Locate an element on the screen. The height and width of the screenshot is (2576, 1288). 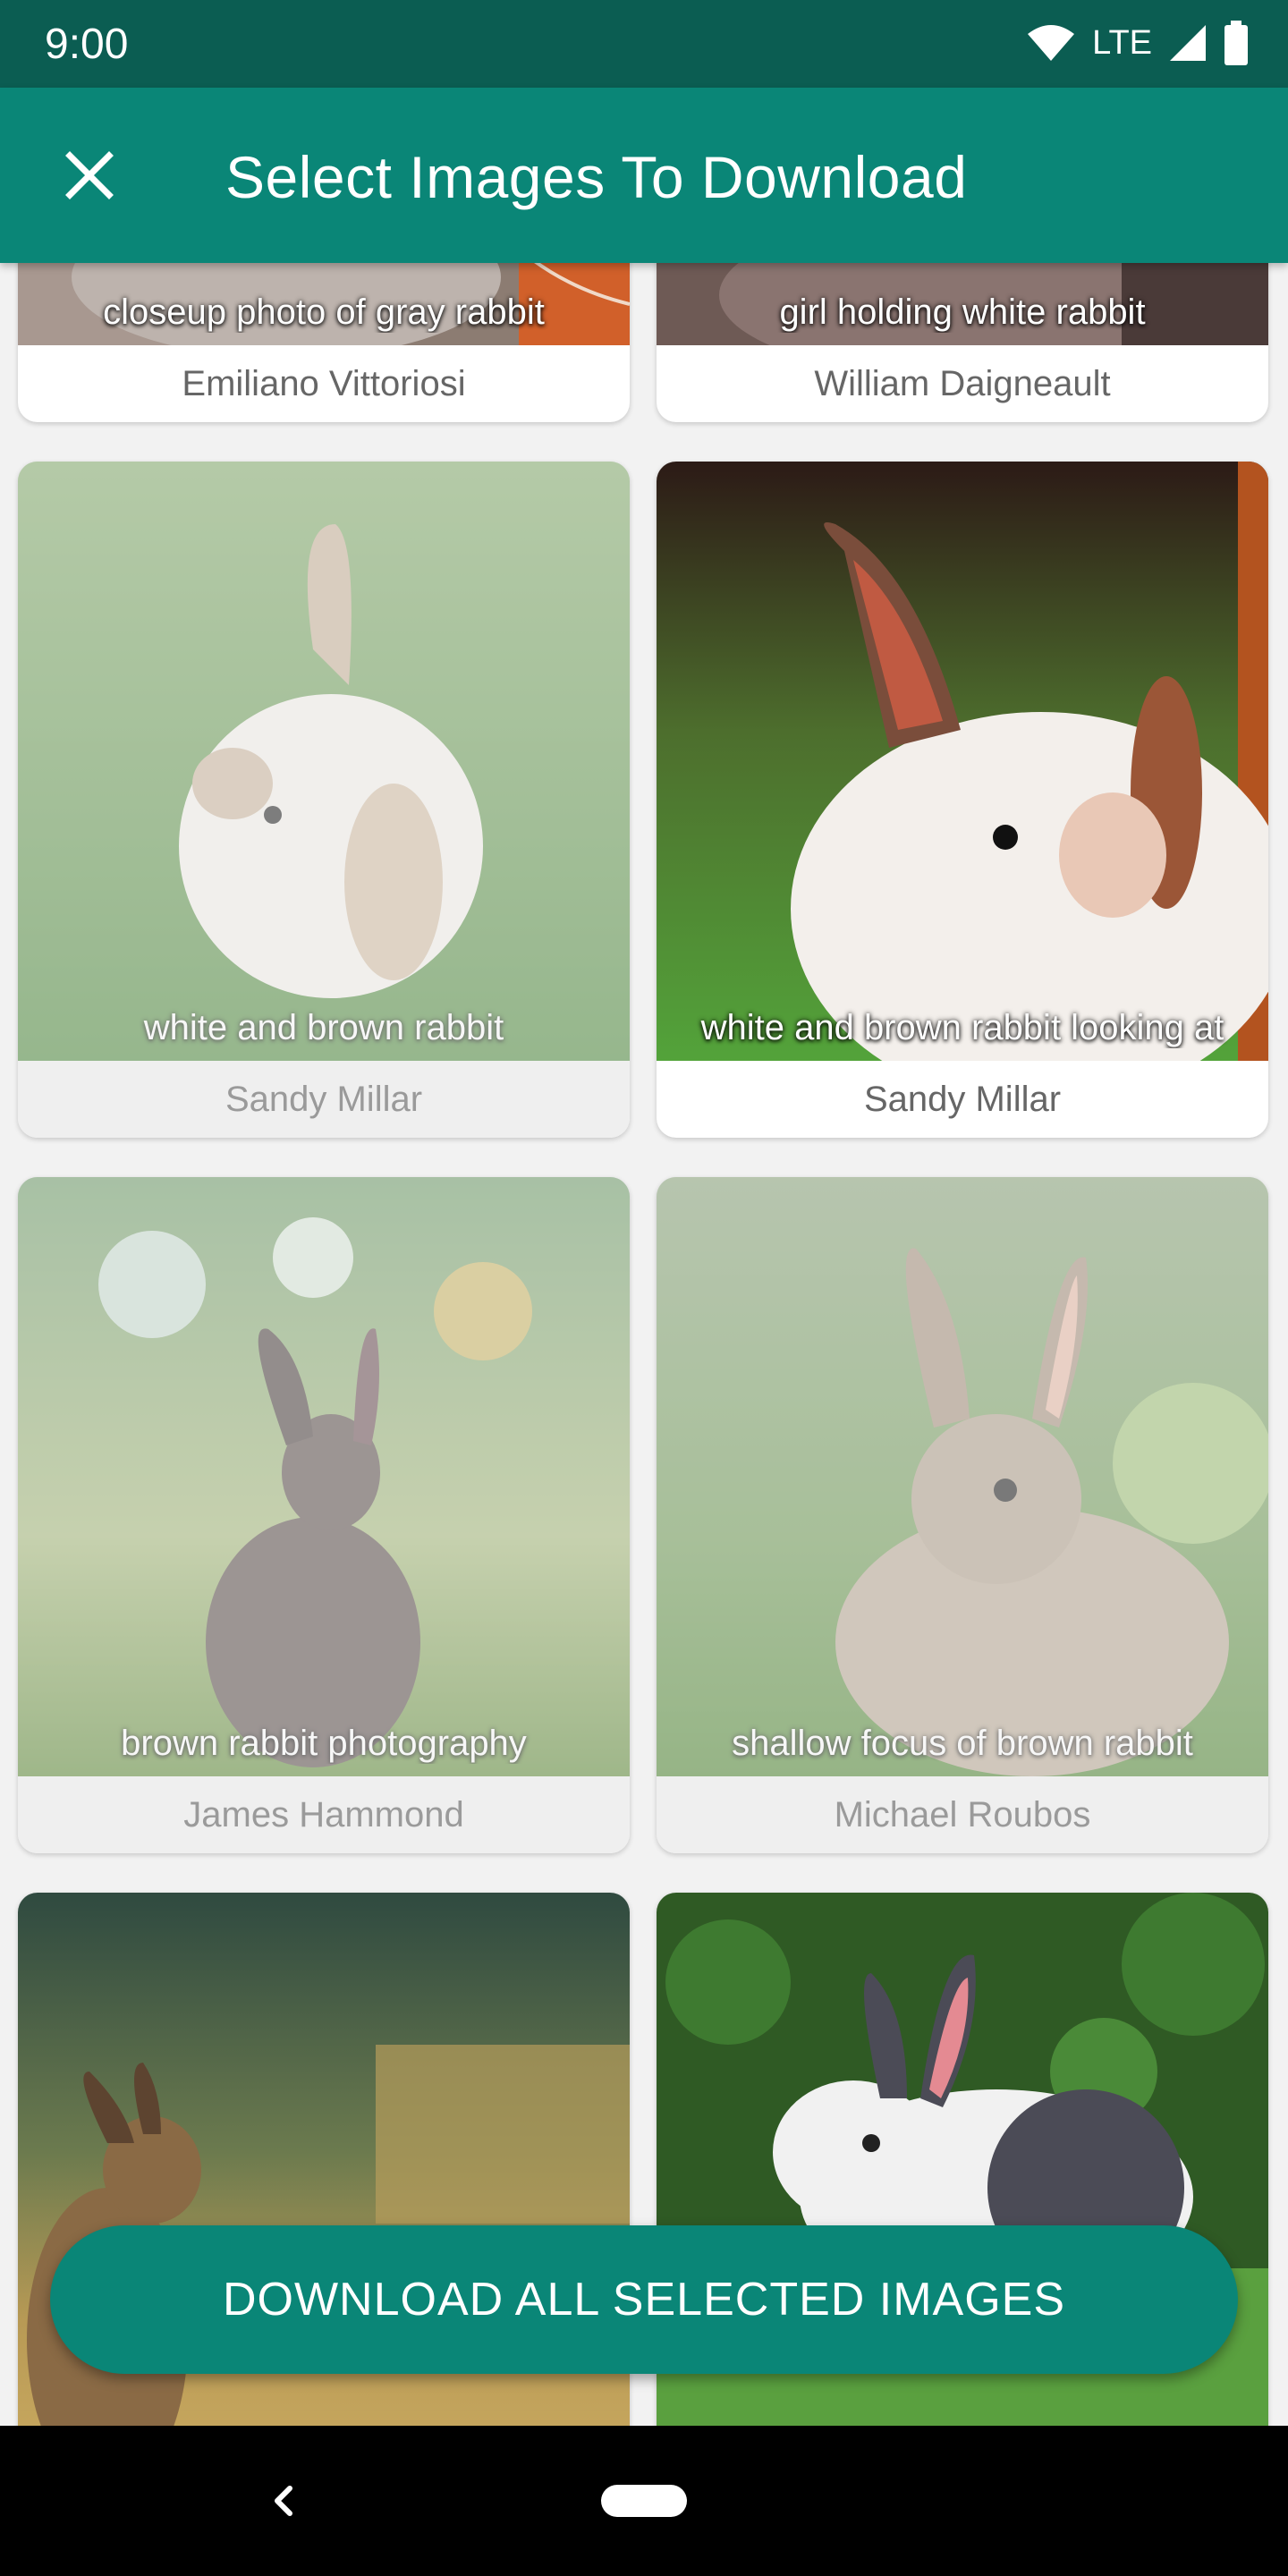
card-author: William Daigneault is located at coordinates (962, 383).